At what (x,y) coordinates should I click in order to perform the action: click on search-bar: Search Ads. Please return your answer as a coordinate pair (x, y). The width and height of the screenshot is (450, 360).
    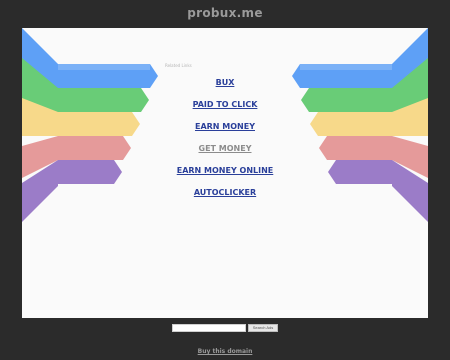
    Looking at the image, I should click on (225, 328).